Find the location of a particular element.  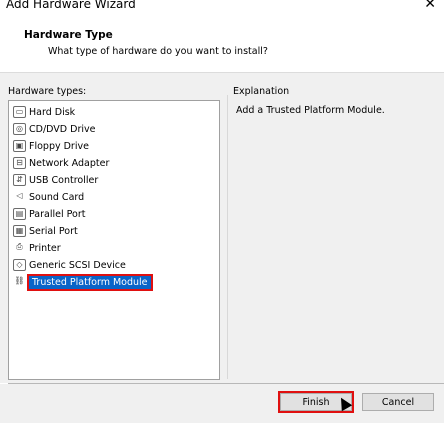

list-item-floppy: ▣ Floppy Drive is located at coordinates (51, 146).